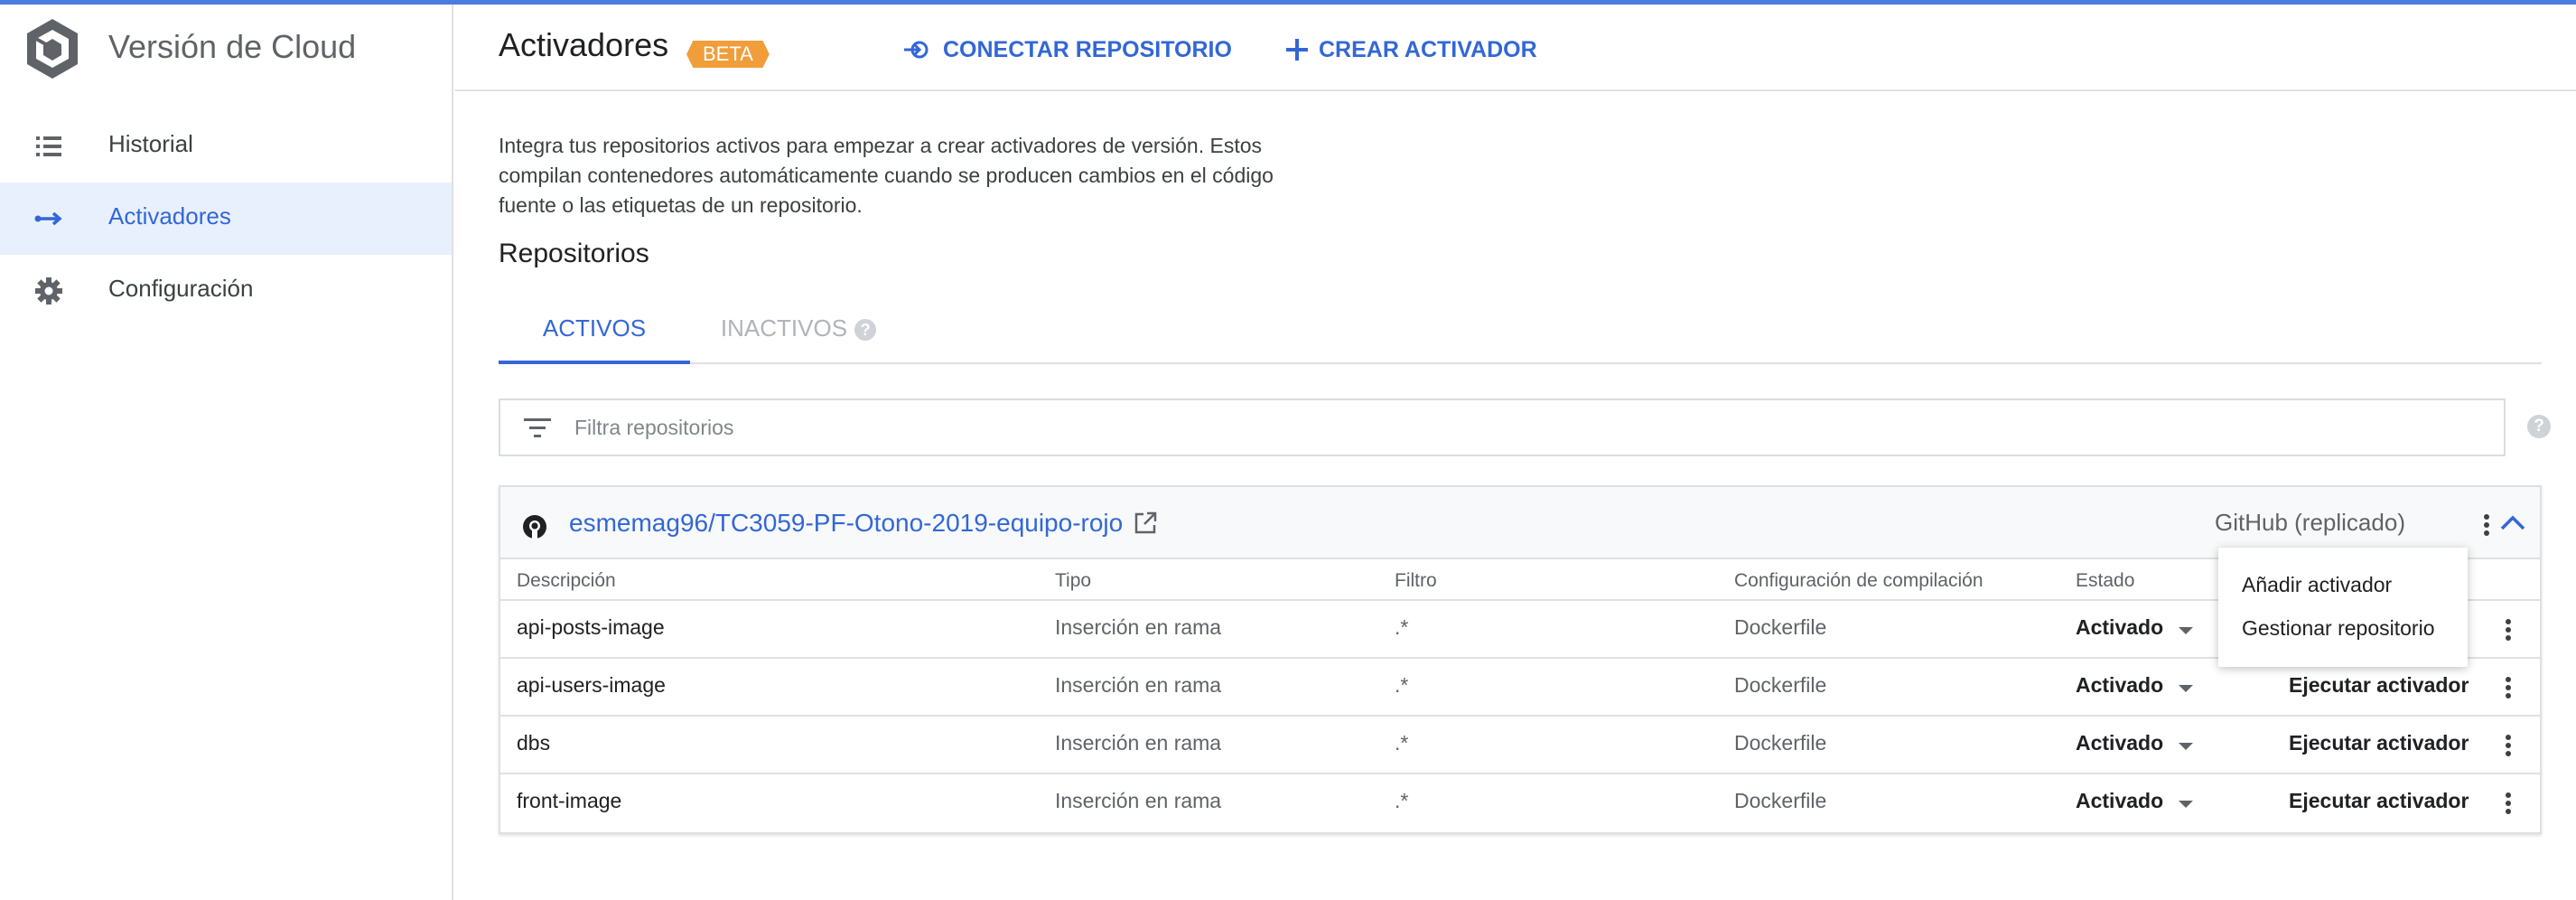 This screenshot has height=900, width=2576. I want to click on plus-icon, so click(1297, 50).